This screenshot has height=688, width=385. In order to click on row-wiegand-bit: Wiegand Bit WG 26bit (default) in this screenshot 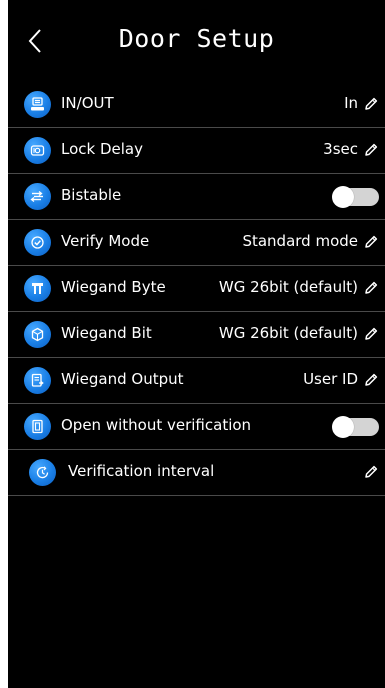, I will do `click(196, 335)`.